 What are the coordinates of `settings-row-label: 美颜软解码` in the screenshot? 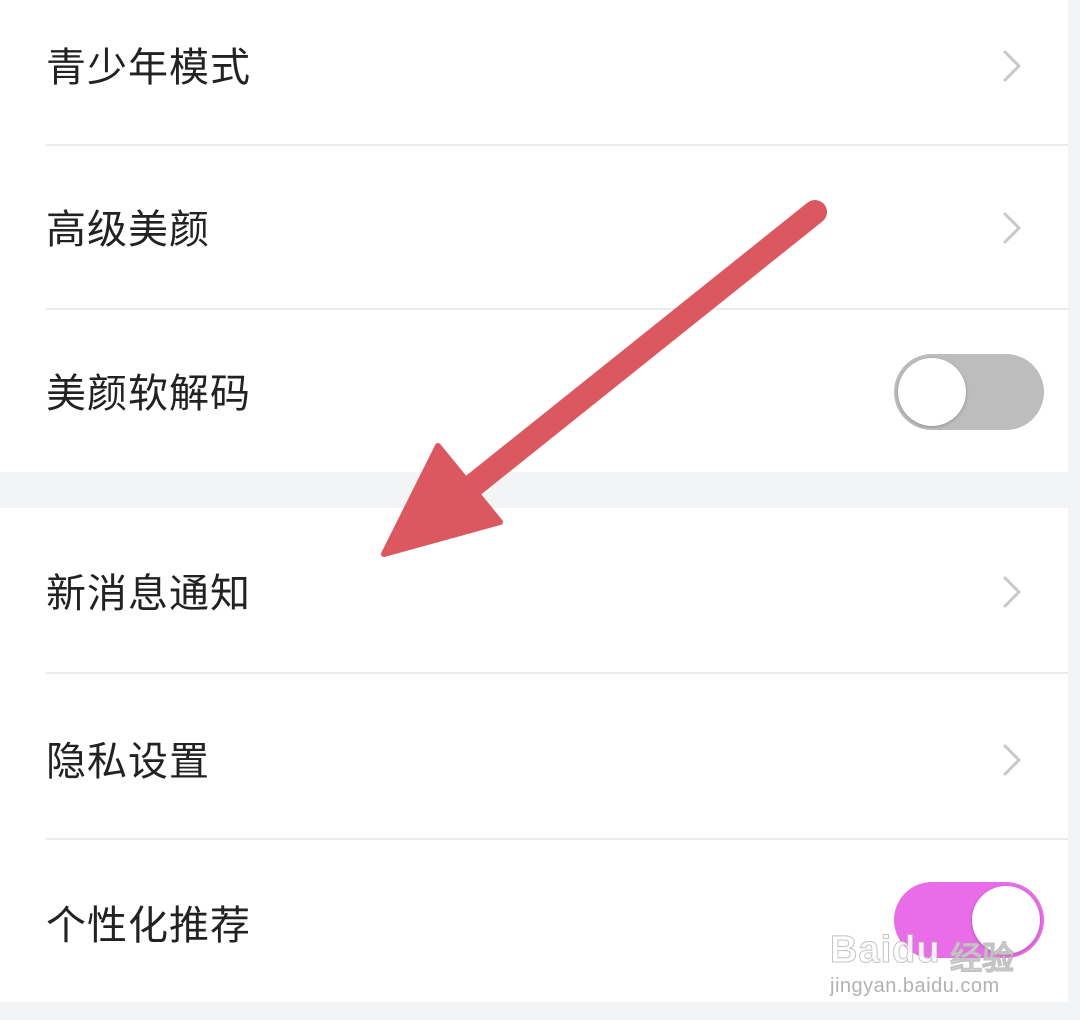 It's located at (148, 394).